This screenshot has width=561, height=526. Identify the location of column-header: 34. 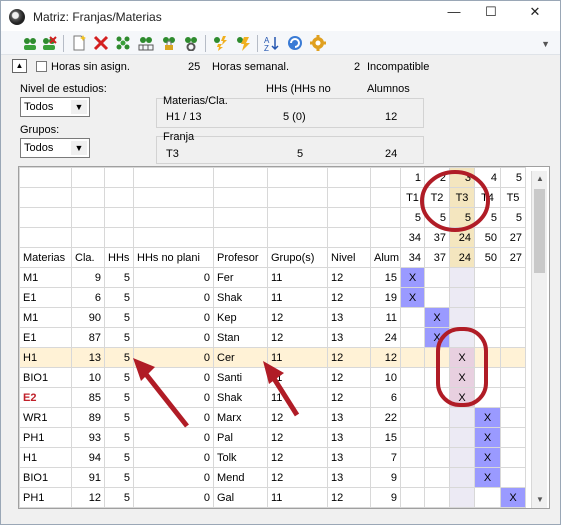
(412, 257).